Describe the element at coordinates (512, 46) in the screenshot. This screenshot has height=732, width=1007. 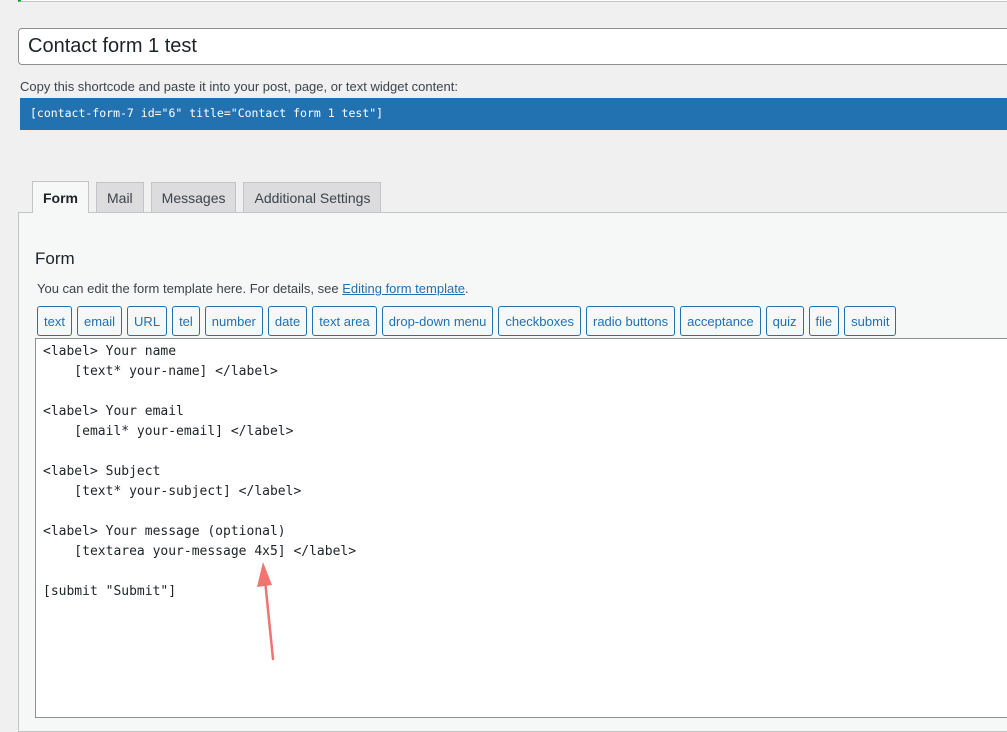
I see `form-title-input` at that location.